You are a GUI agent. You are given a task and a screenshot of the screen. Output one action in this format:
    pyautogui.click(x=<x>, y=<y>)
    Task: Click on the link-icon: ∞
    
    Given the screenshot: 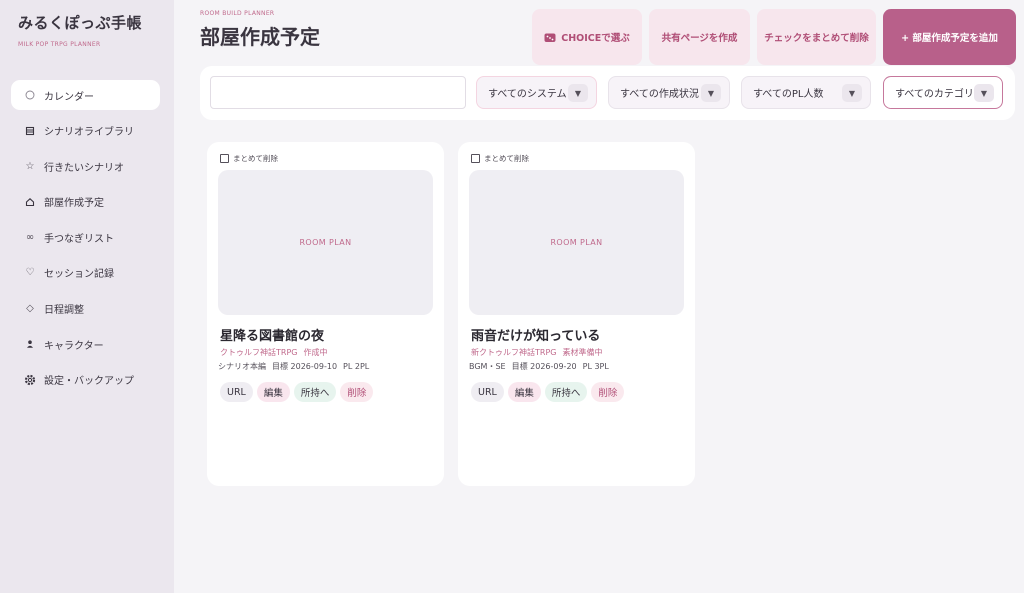 What is the action you would take?
    pyautogui.click(x=30, y=237)
    